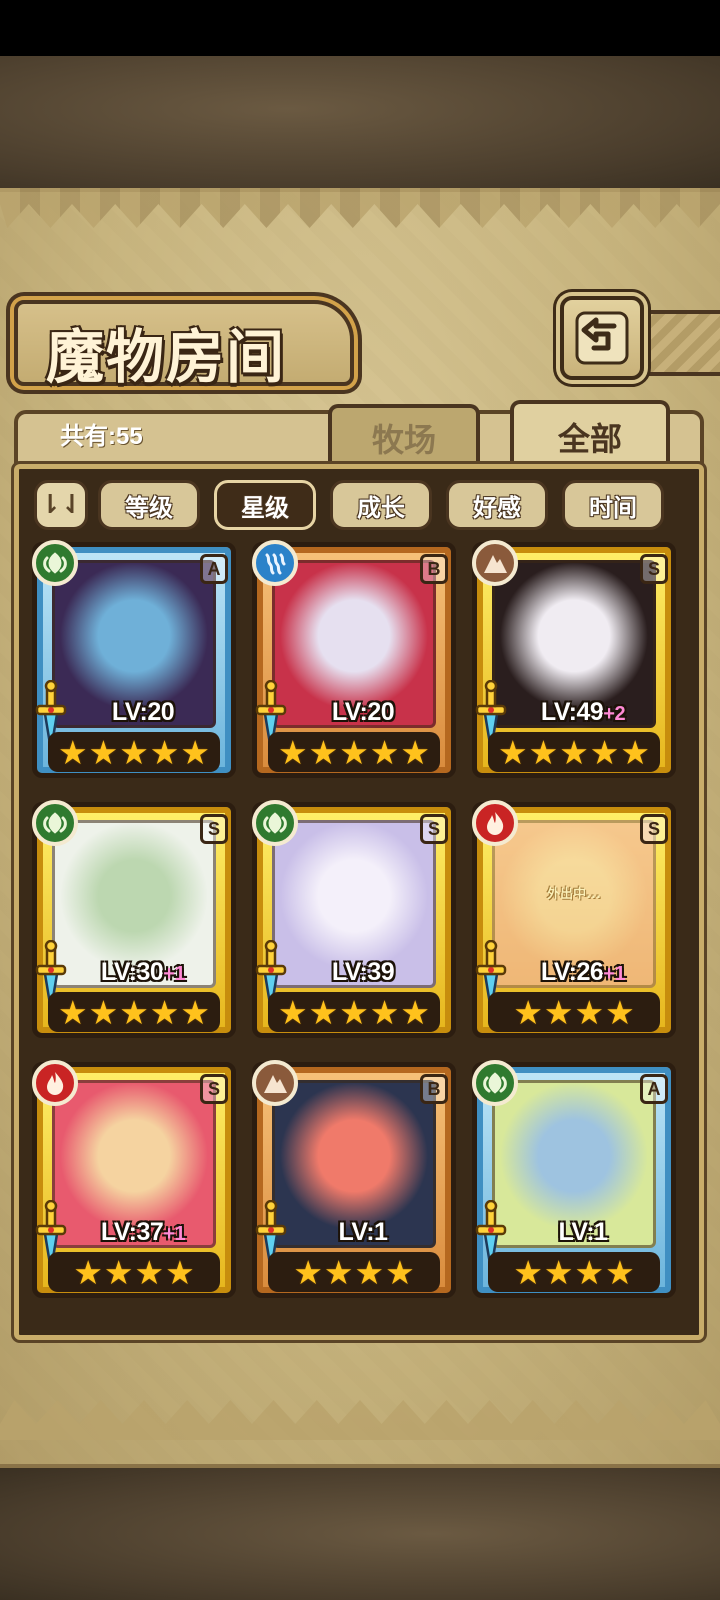 This screenshot has height=1600, width=720. Describe the element at coordinates (61, 505) in the screenshot. I see `sort-order-toggle: ⇂⇃` at that location.